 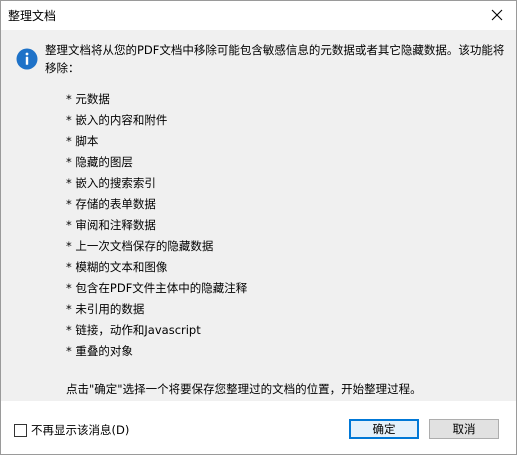 What do you see at coordinates (27, 59) in the screenshot?
I see `info-icon` at bounding box center [27, 59].